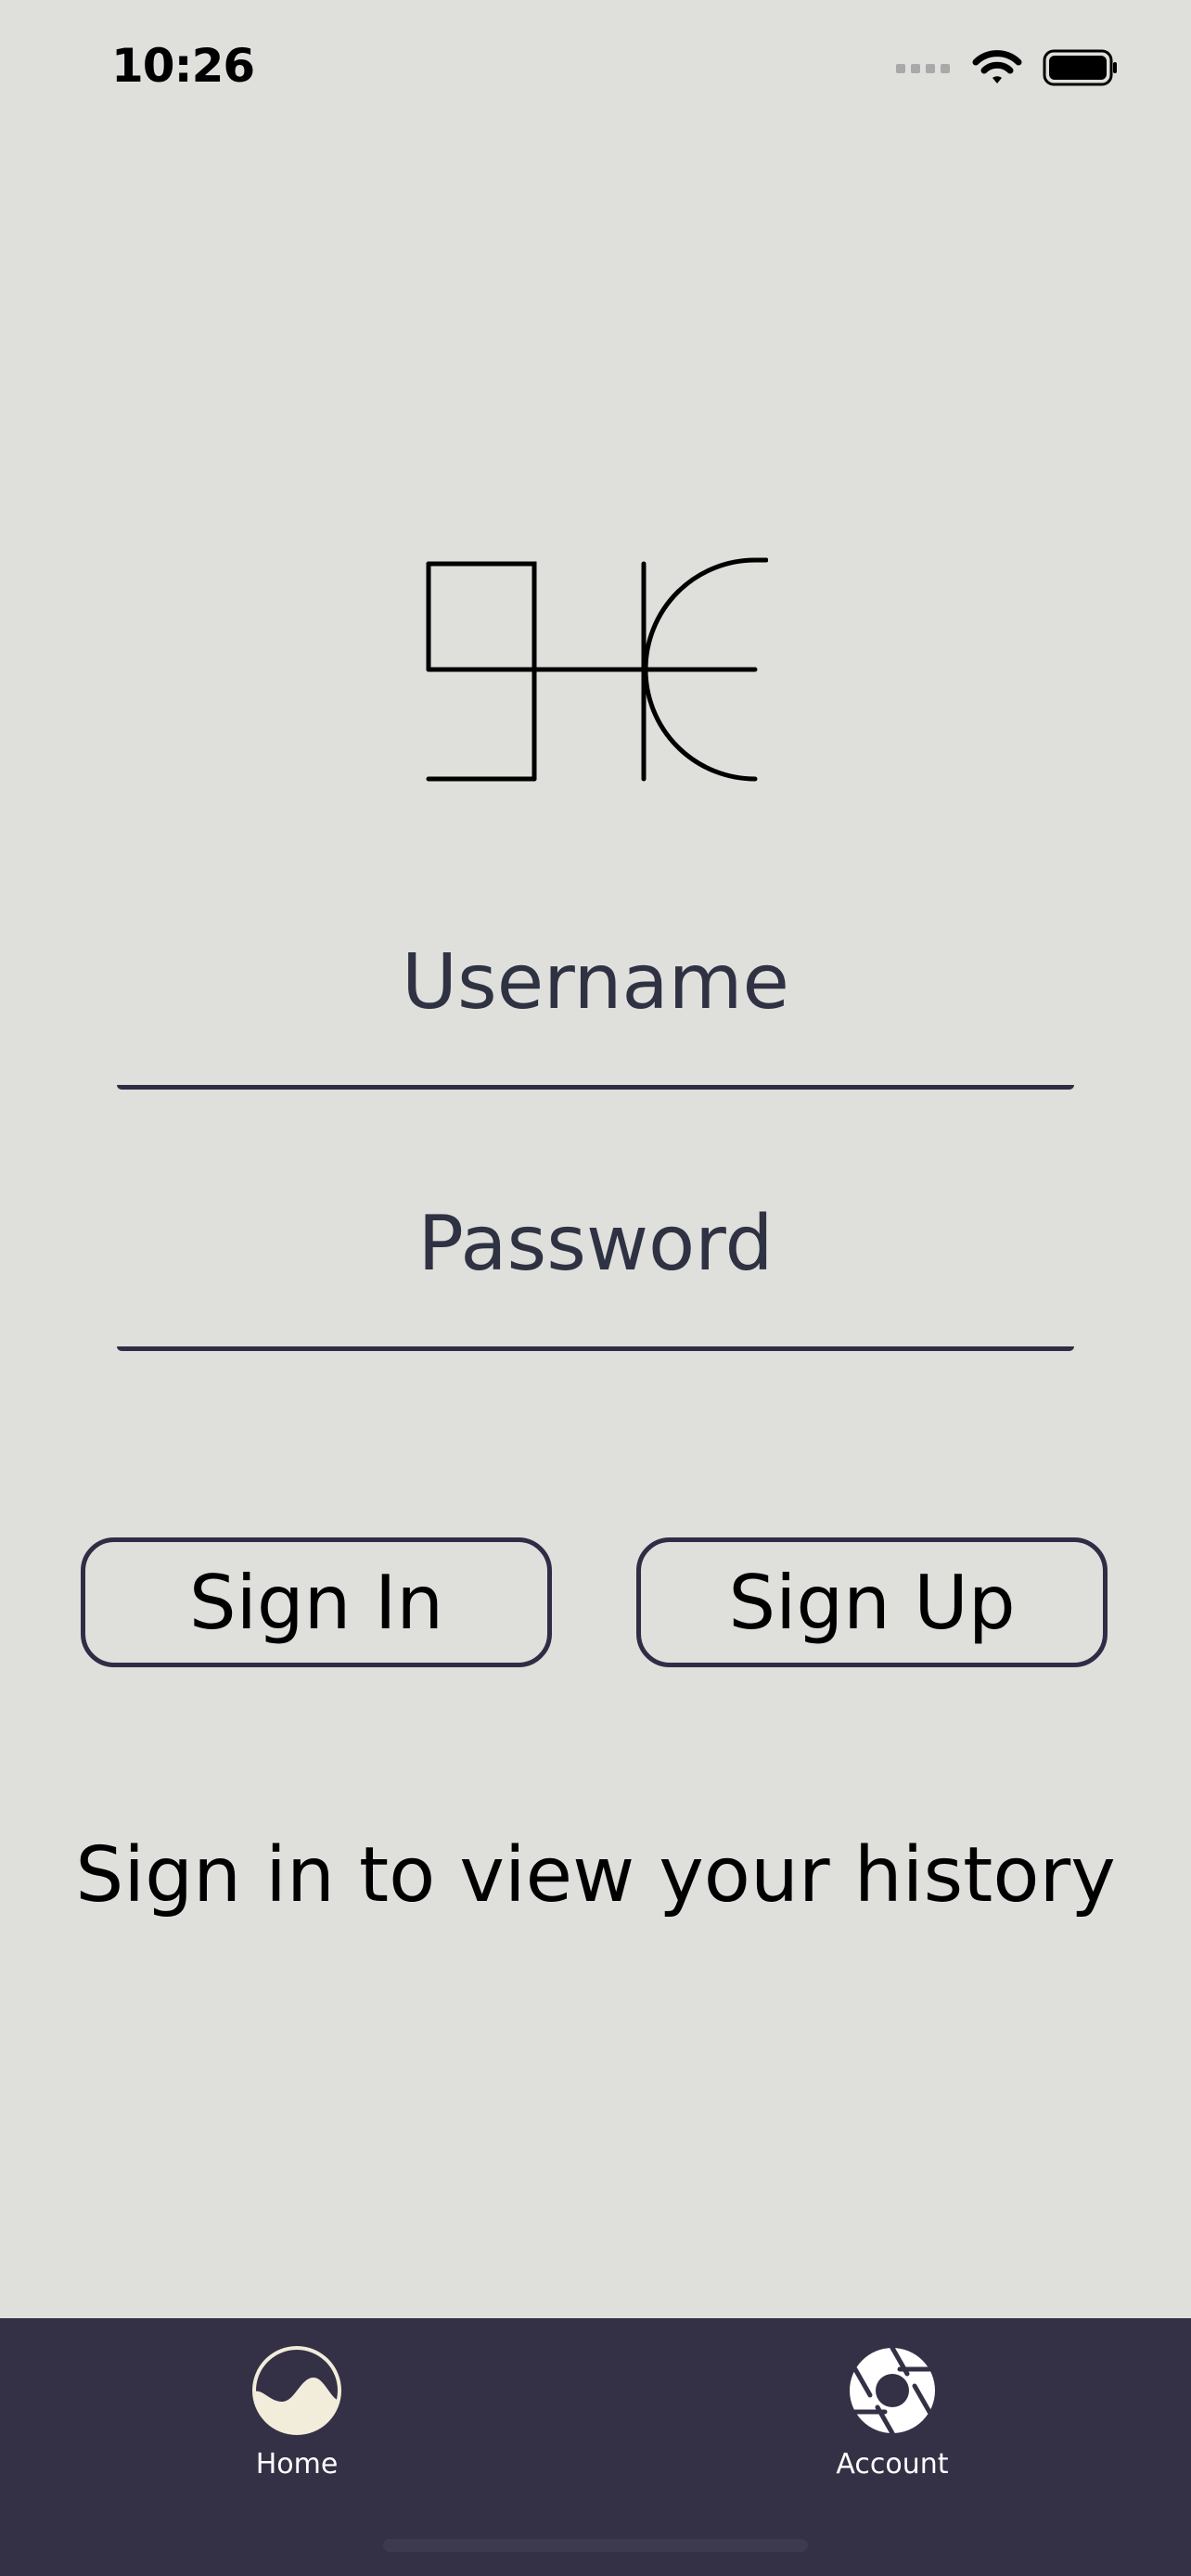  Describe the element at coordinates (923, 68) in the screenshot. I see `signal-icon` at that location.